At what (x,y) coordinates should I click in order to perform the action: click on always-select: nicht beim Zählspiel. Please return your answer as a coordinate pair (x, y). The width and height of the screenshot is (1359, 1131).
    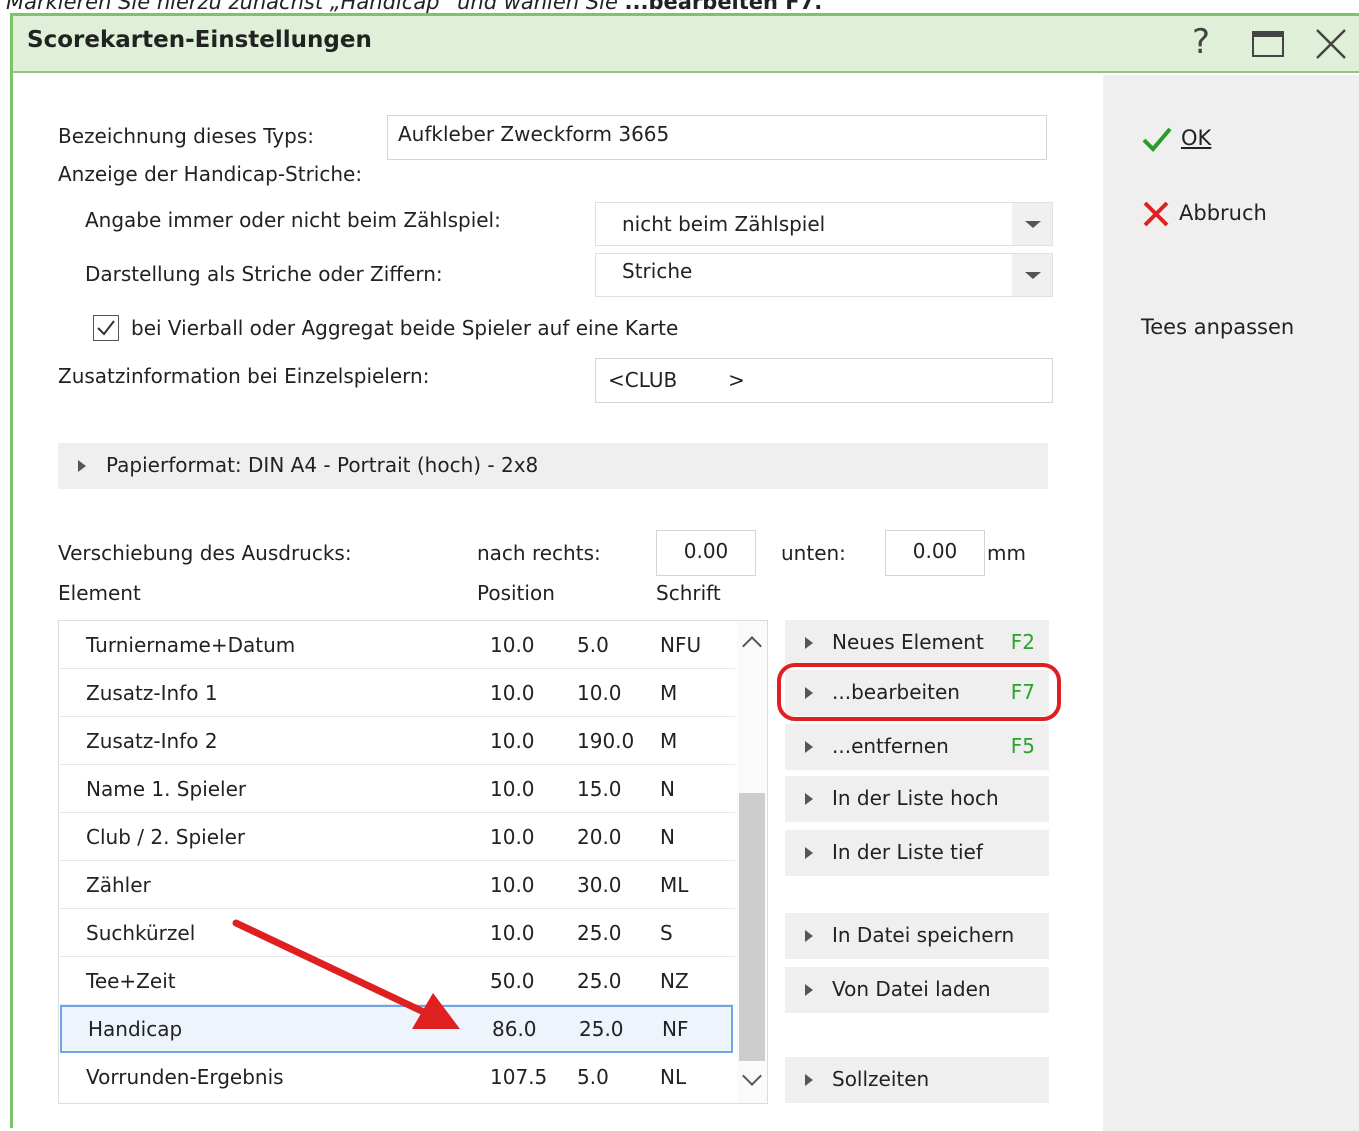
    Looking at the image, I should click on (824, 224).